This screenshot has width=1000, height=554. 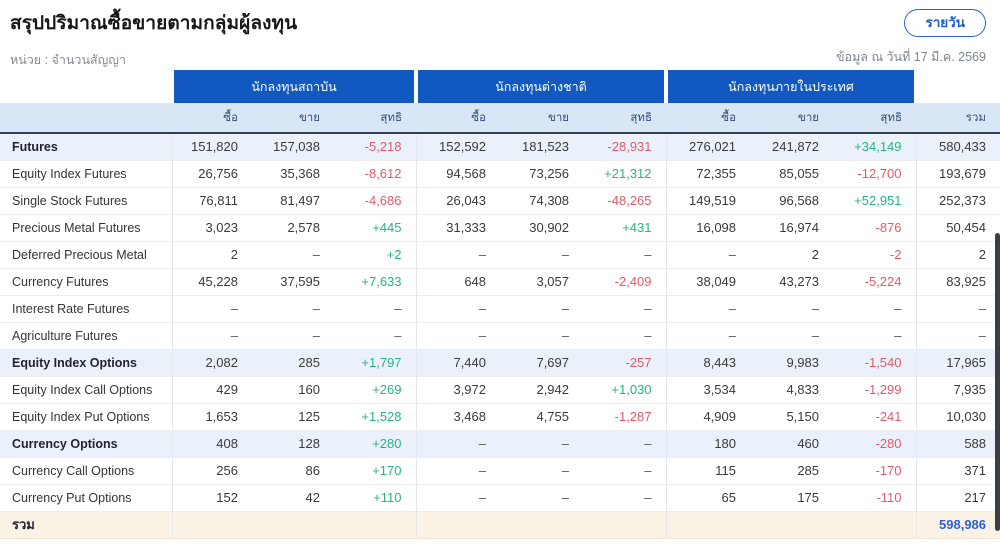 I want to click on table-cell: +269, so click(x=375, y=390).